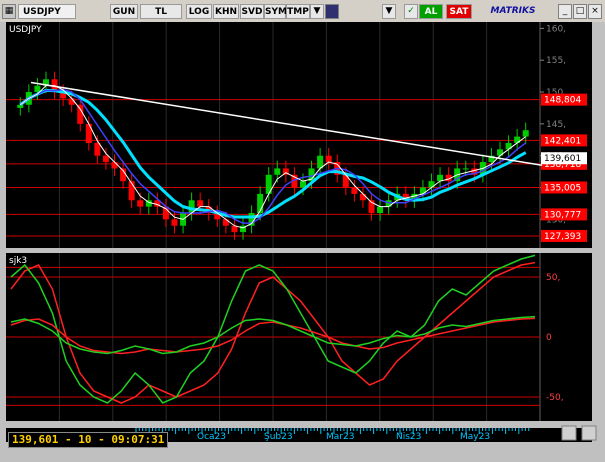  I want to click on sat-button: SAT, so click(459, 11).